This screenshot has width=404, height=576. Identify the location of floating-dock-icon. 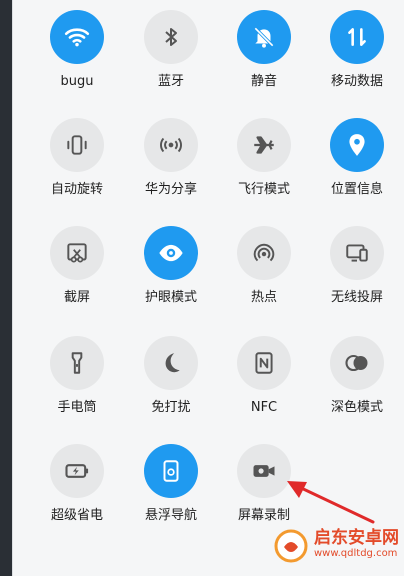
(171, 471).